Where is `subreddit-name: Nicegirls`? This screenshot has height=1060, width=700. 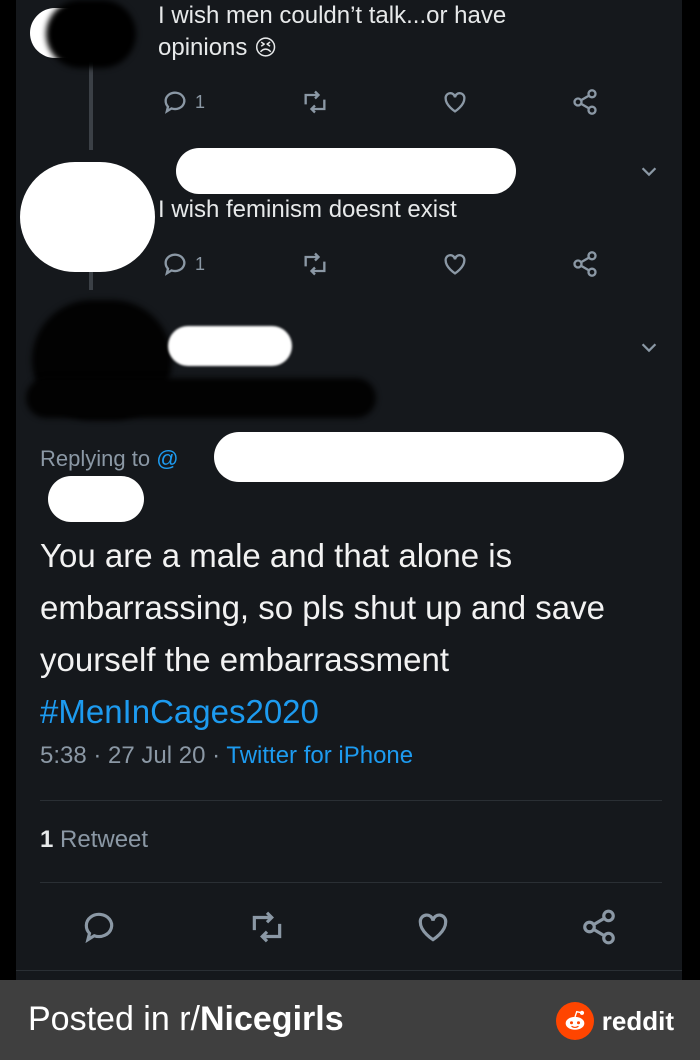
subreddit-name: Nicegirls is located at coordinates (271, 1019).